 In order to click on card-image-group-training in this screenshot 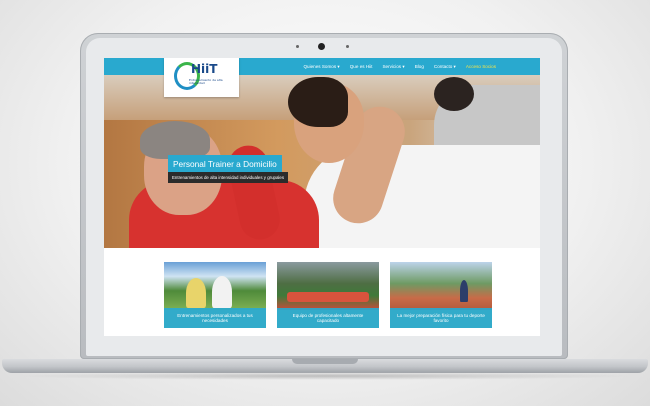, I will do `click(328, 286)`.